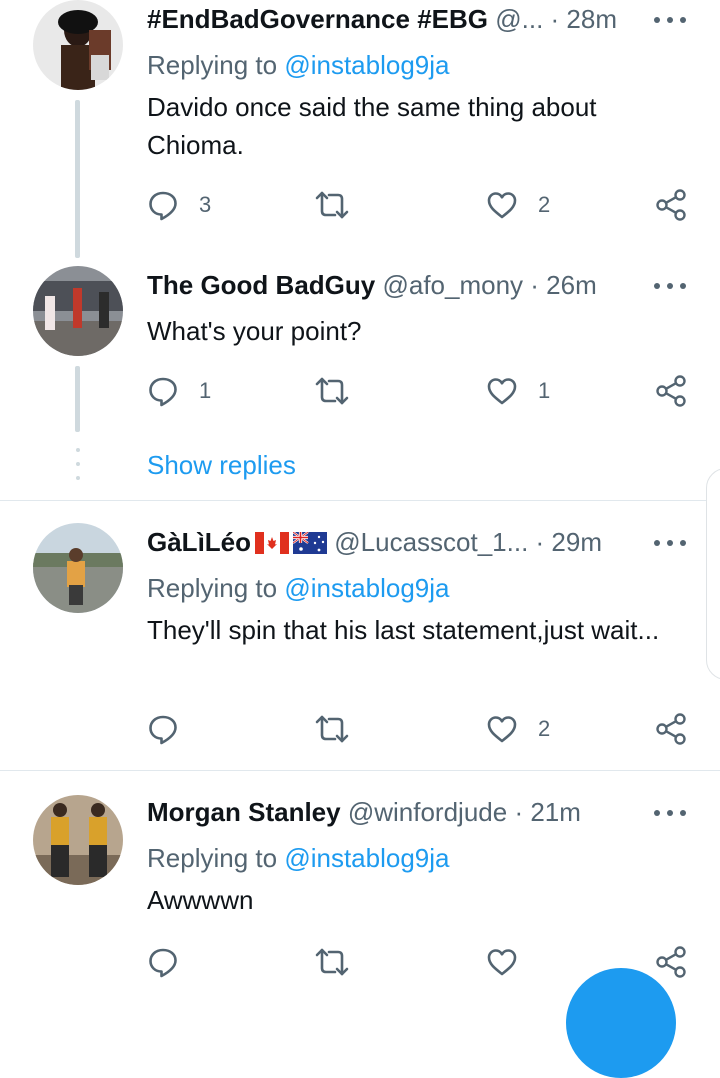 This screenshot has width=720, height=1078. Describe the element at coordinates (221, 465) in the screenshot. I see `show-replies-link: Show replies` at that location.